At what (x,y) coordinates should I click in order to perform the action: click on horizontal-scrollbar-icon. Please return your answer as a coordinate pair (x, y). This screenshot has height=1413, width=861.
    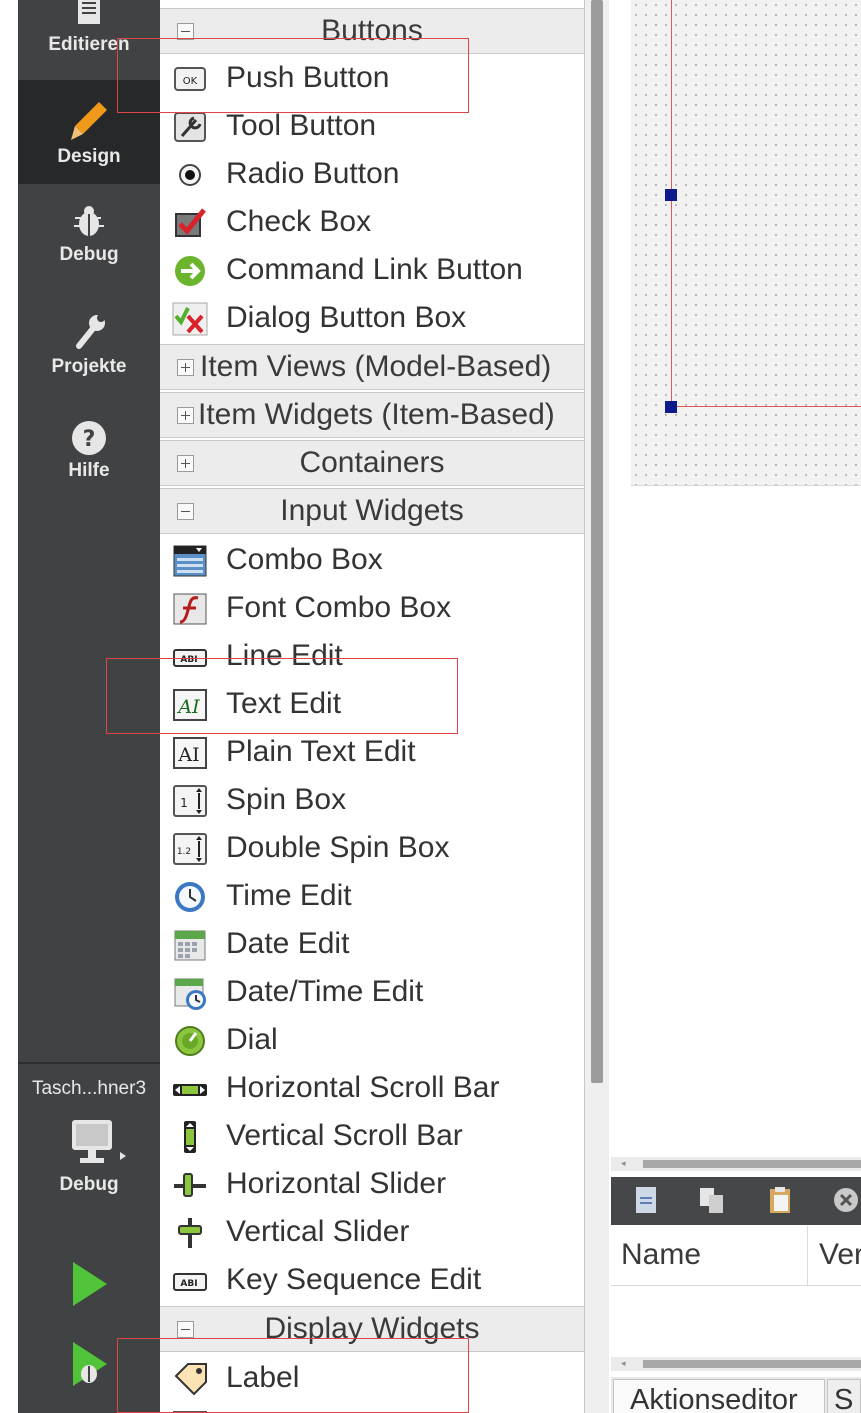
    Looking at the image, I should click on (190, 1090).